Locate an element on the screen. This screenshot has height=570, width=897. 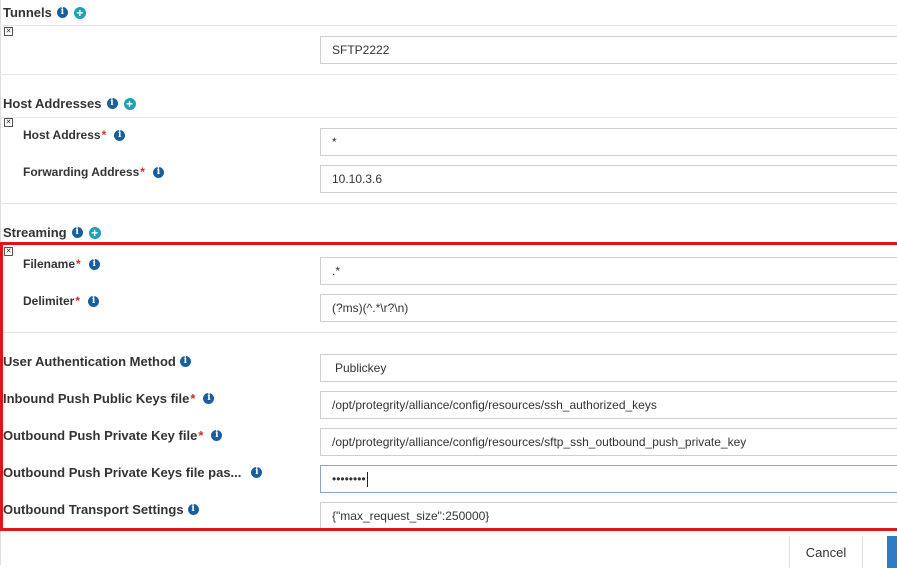
tunnel-name-input: SFTP2222 is located at coordinates (608, 50).